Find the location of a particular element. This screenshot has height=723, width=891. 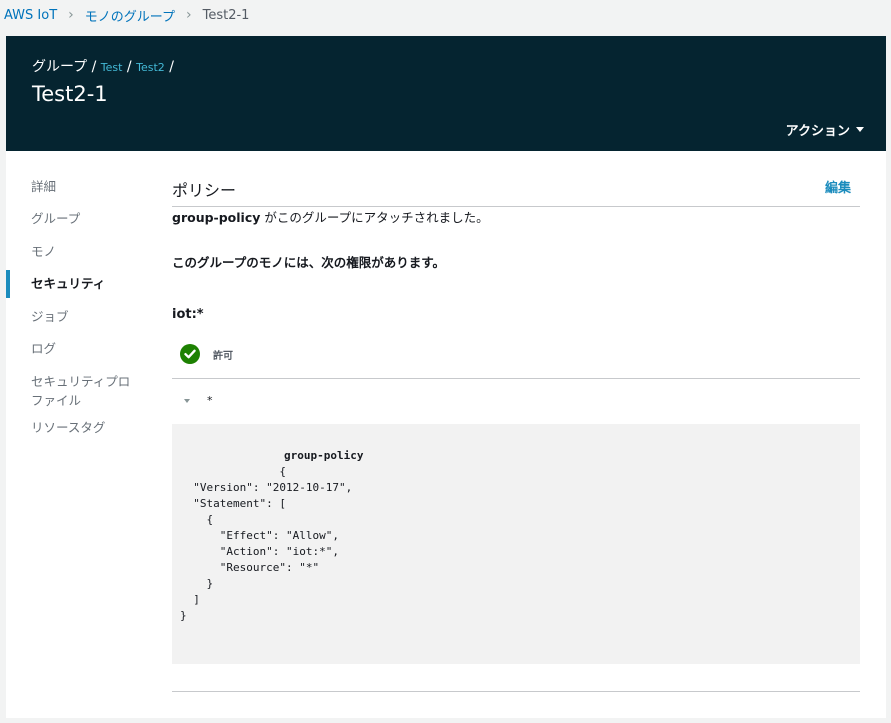

nav-item-things: モノ is located at coordinates (31, 252).